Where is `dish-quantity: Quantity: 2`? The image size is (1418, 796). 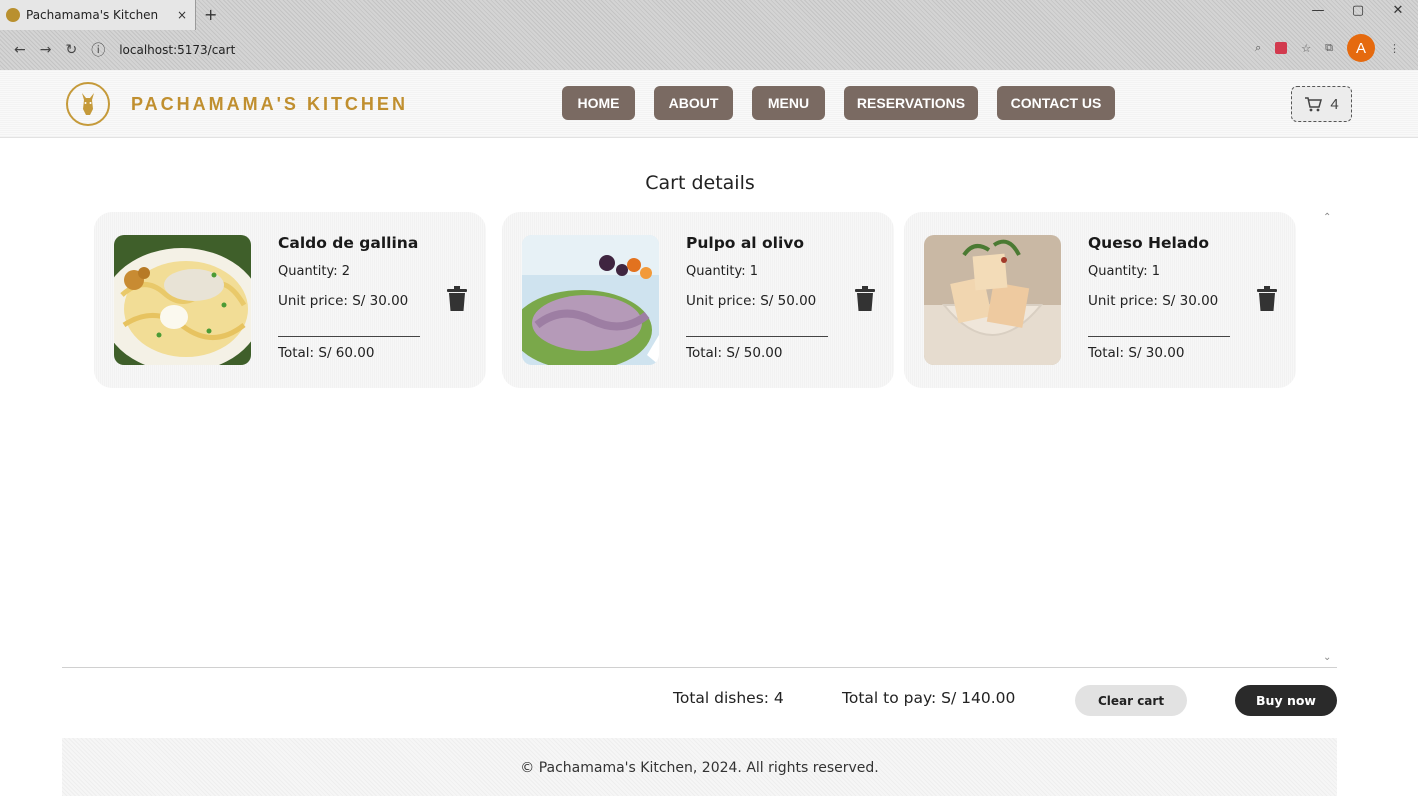
dish-quantity: Quantity: 2 is located at coordinates (314, 271).